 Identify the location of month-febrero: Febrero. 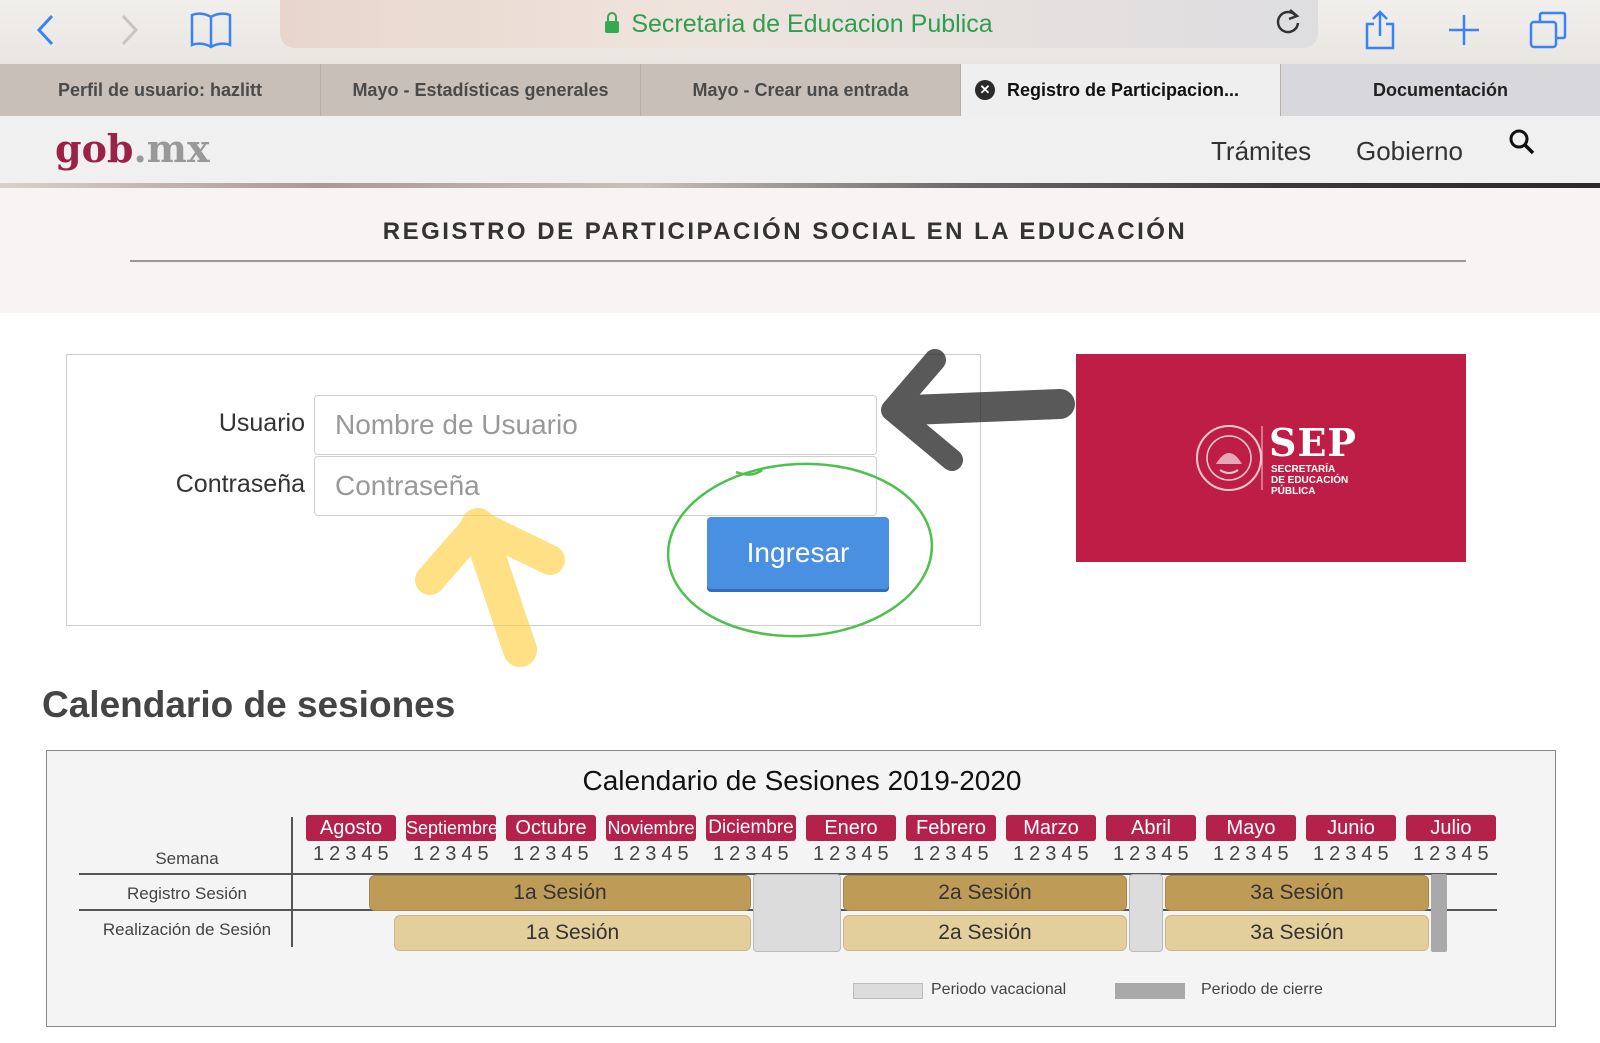
(951, 828).